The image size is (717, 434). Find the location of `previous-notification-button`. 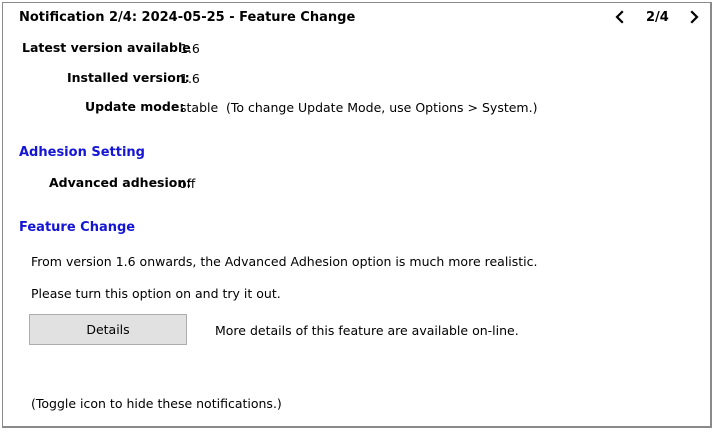

previous-notification-button is located at coordinates (620, 17).